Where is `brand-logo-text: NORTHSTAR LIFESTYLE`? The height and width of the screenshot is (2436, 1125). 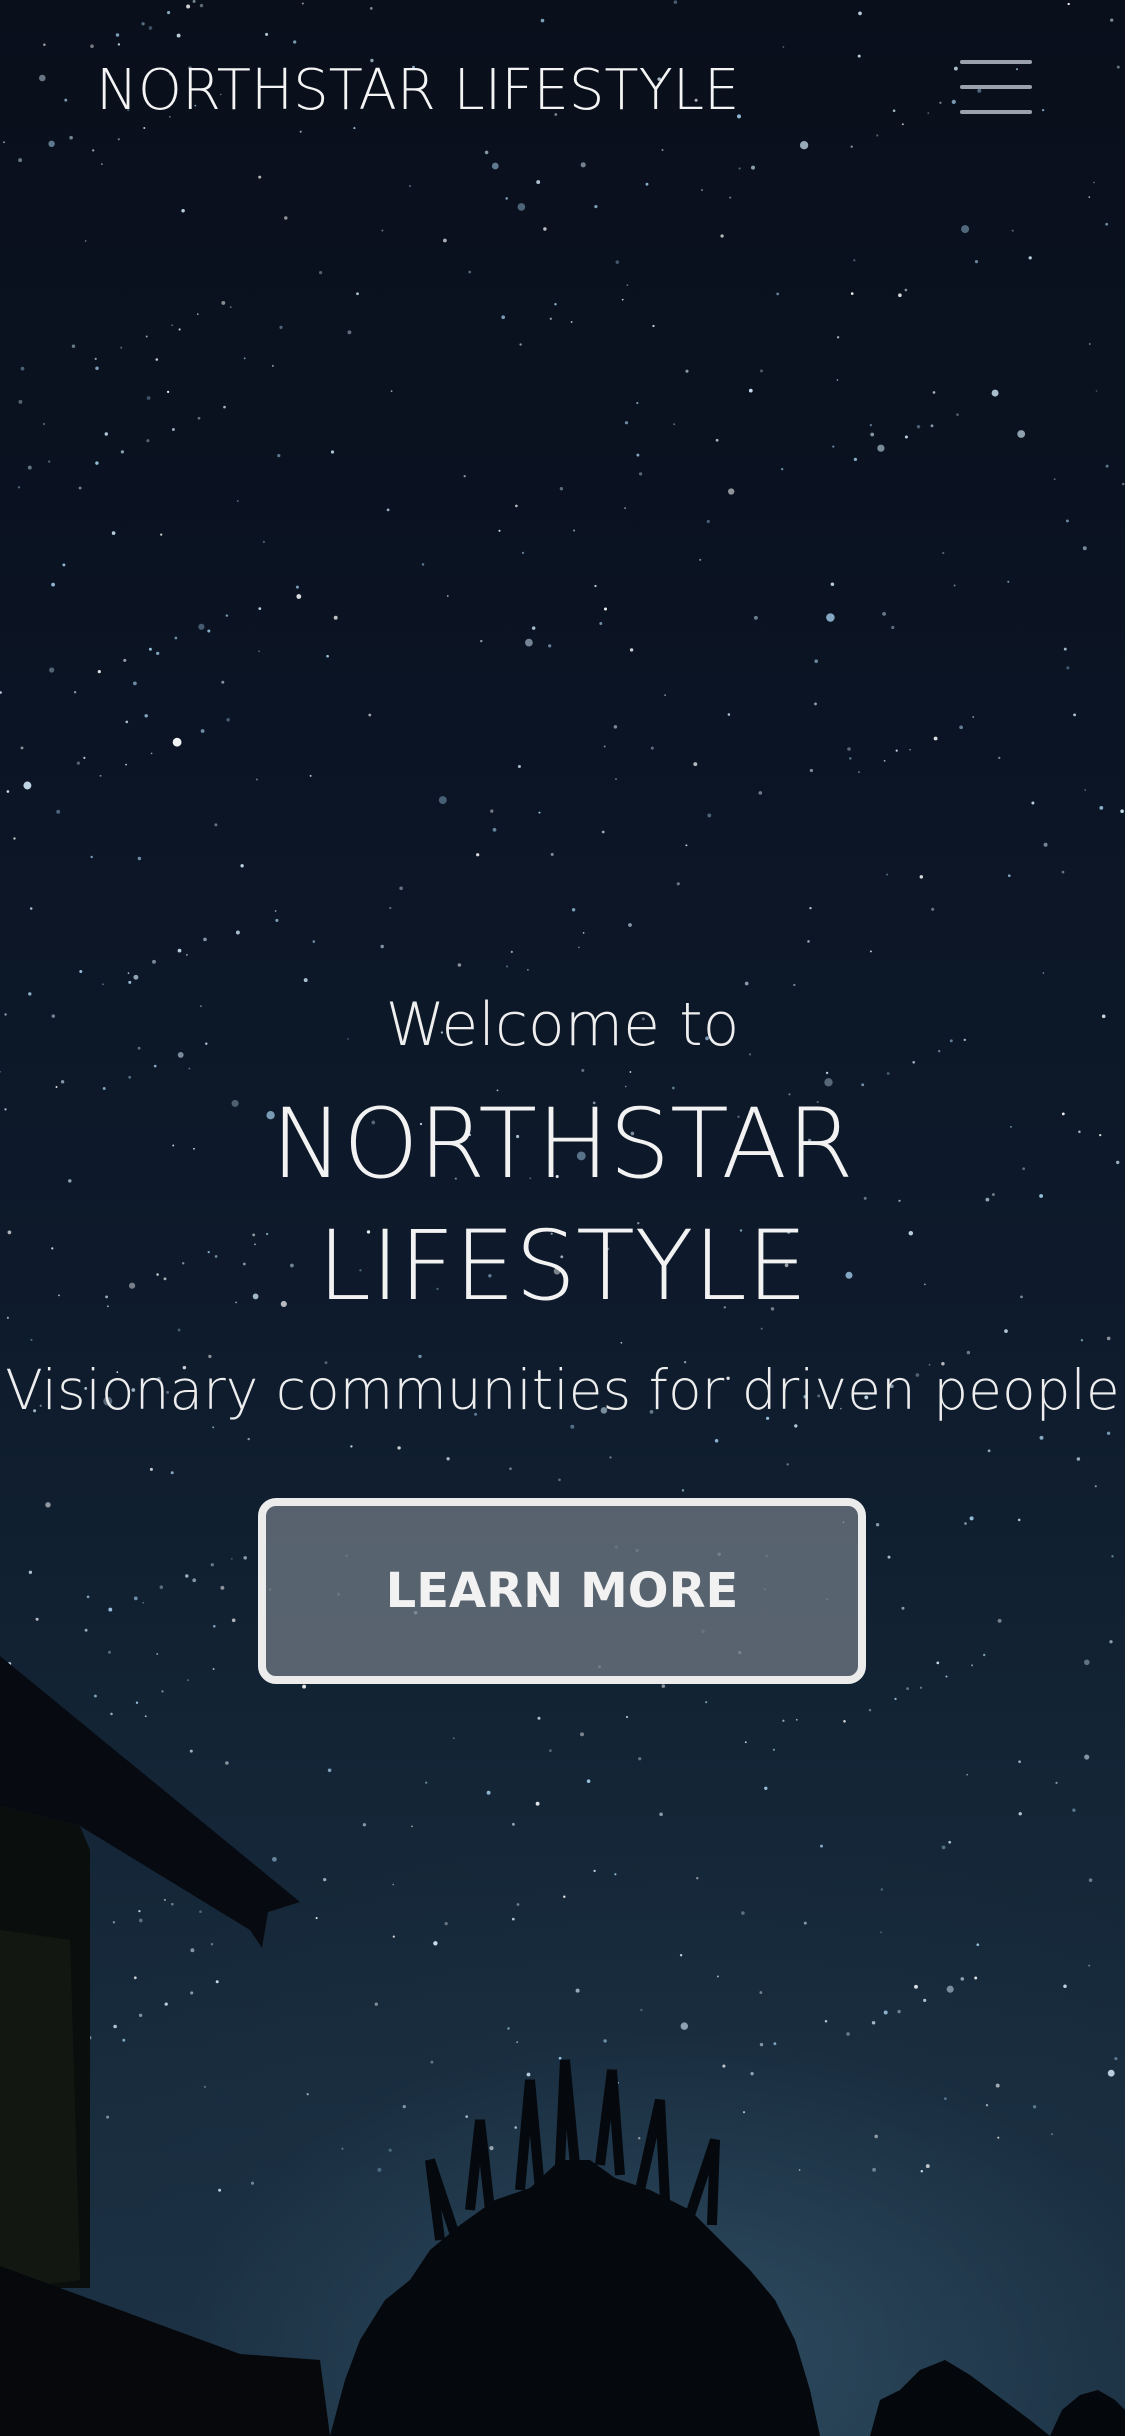 brand-logo-text: NORTHSTAR LIFESTYLE is located at coordinates (417, 90).